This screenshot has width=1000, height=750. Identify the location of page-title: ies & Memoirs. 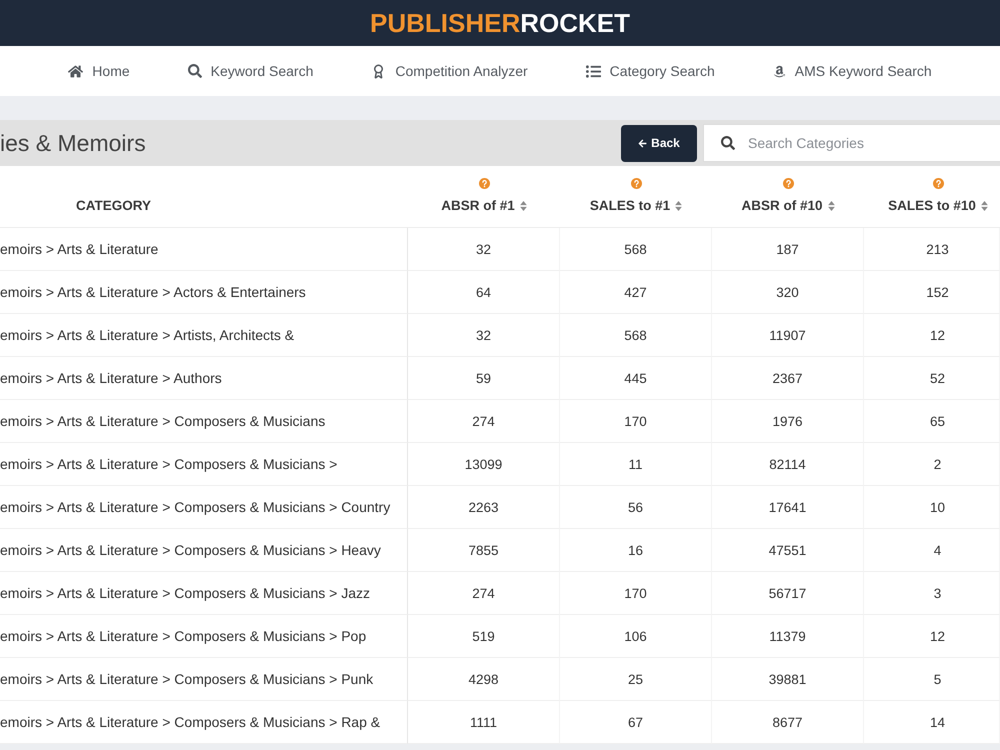
(73, 143).